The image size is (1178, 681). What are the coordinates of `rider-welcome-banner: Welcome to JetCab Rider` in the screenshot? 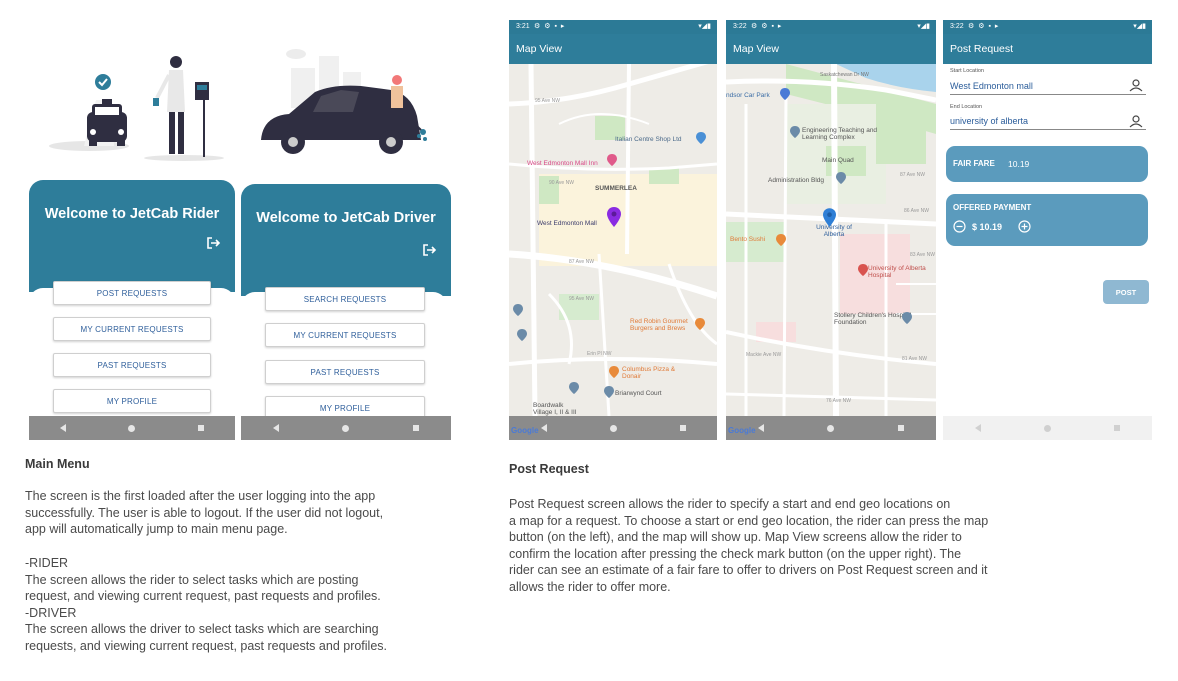 It's located at (132, 241).